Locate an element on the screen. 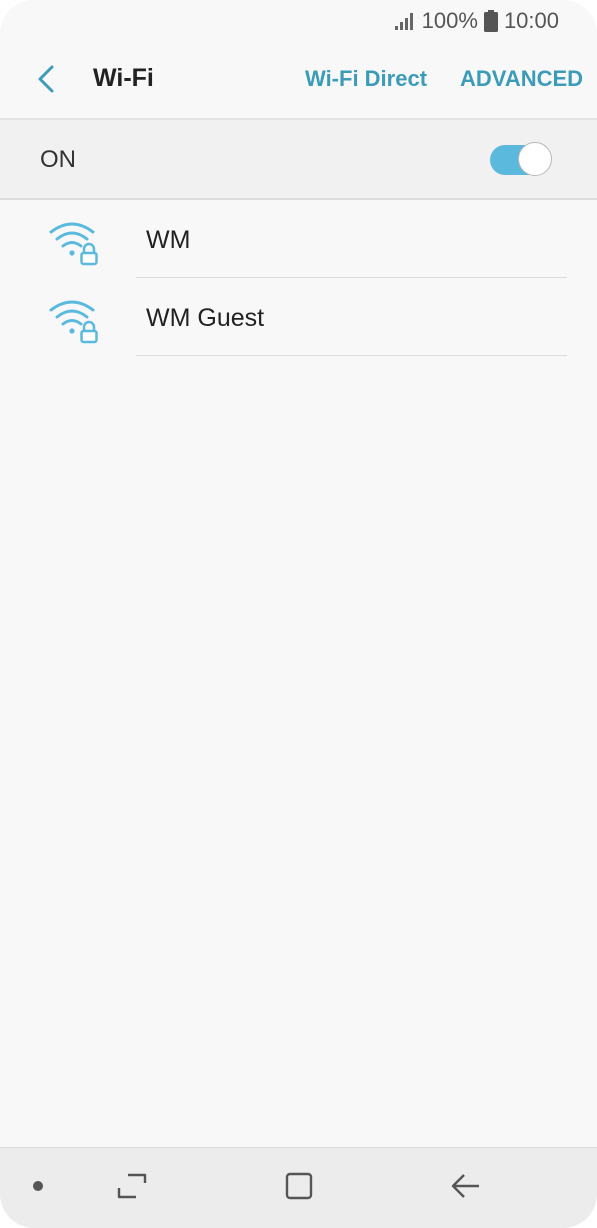  list-divider is located at coordinates (351, 355).